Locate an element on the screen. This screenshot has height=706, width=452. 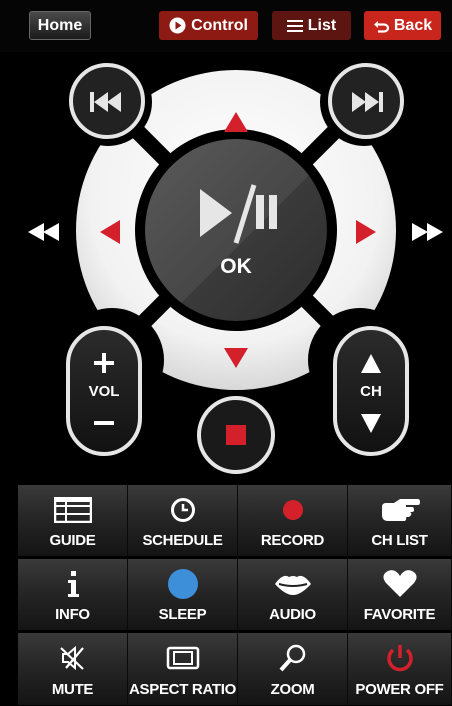
skip-next-button is located at coordinates (366, 102).